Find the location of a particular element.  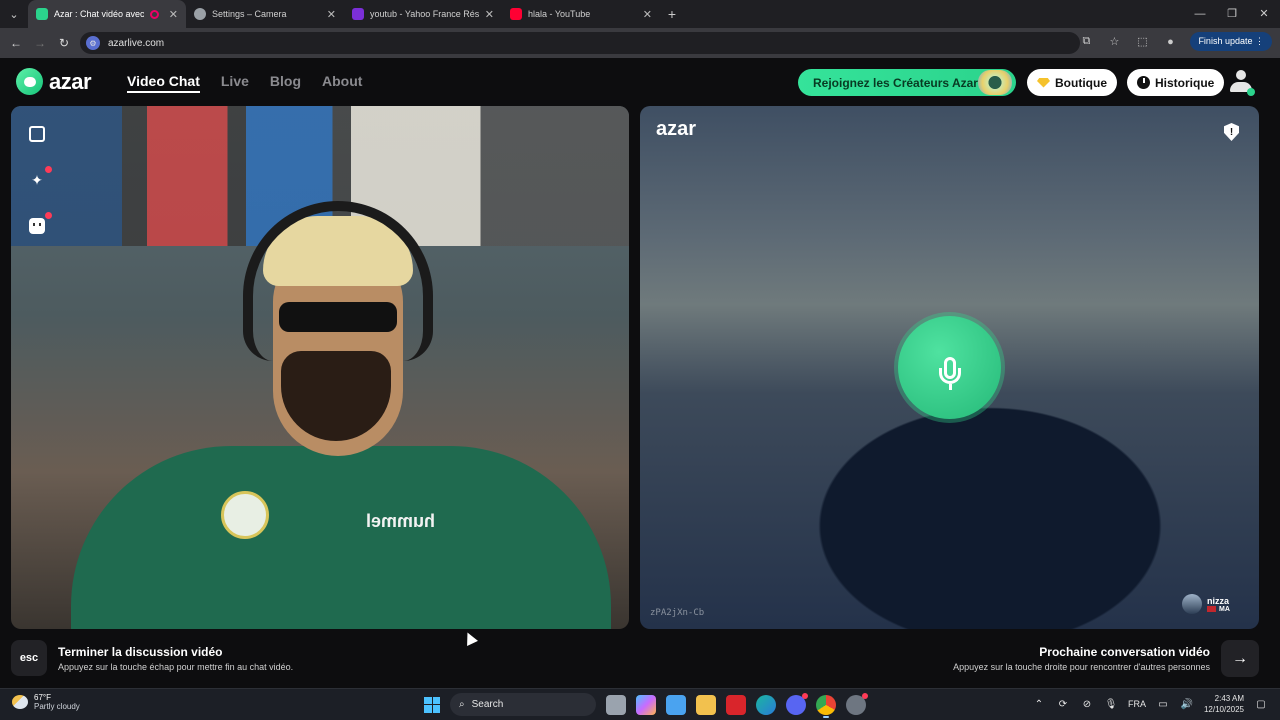

store-icon is located at coordinates (676, 704).